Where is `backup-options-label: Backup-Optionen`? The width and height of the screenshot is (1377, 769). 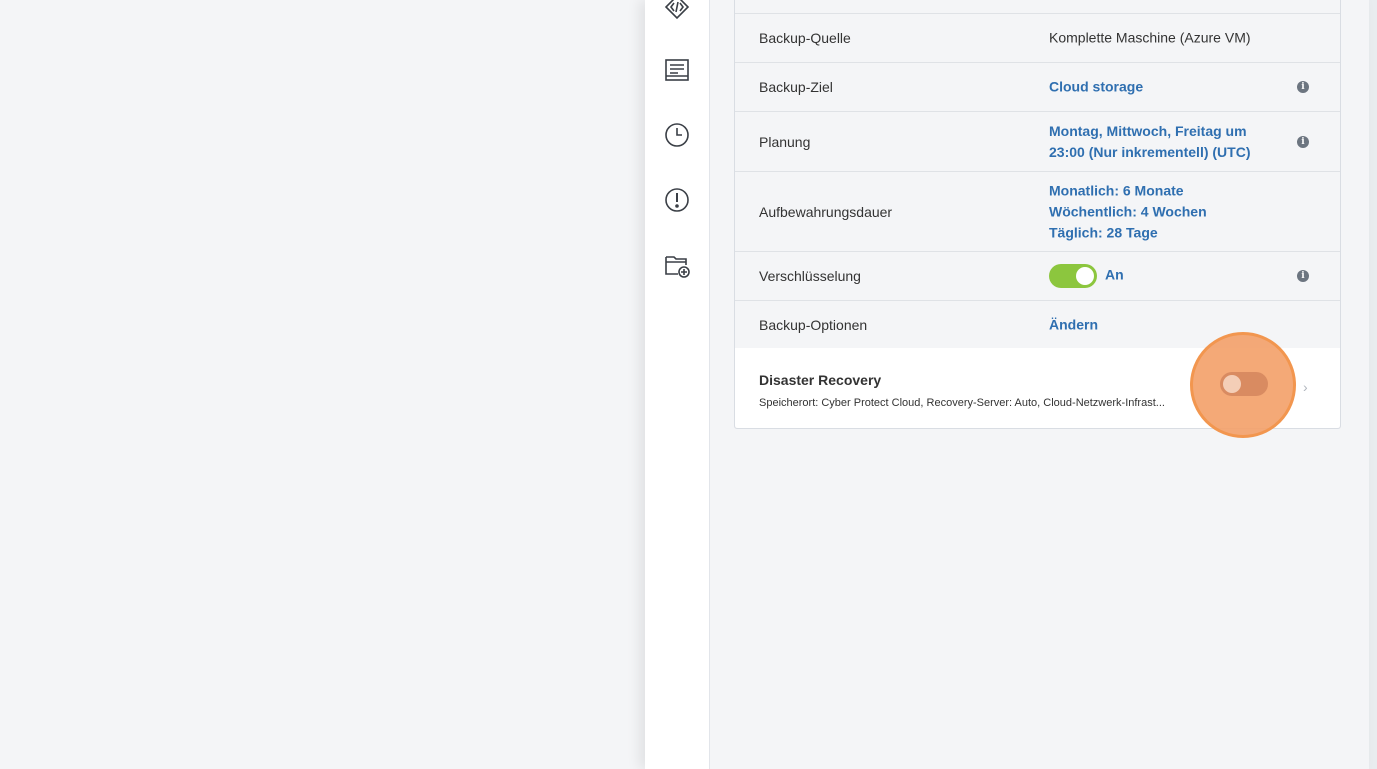
backup-options-label: Backup-Optionen is located at coordinates (813, 324).